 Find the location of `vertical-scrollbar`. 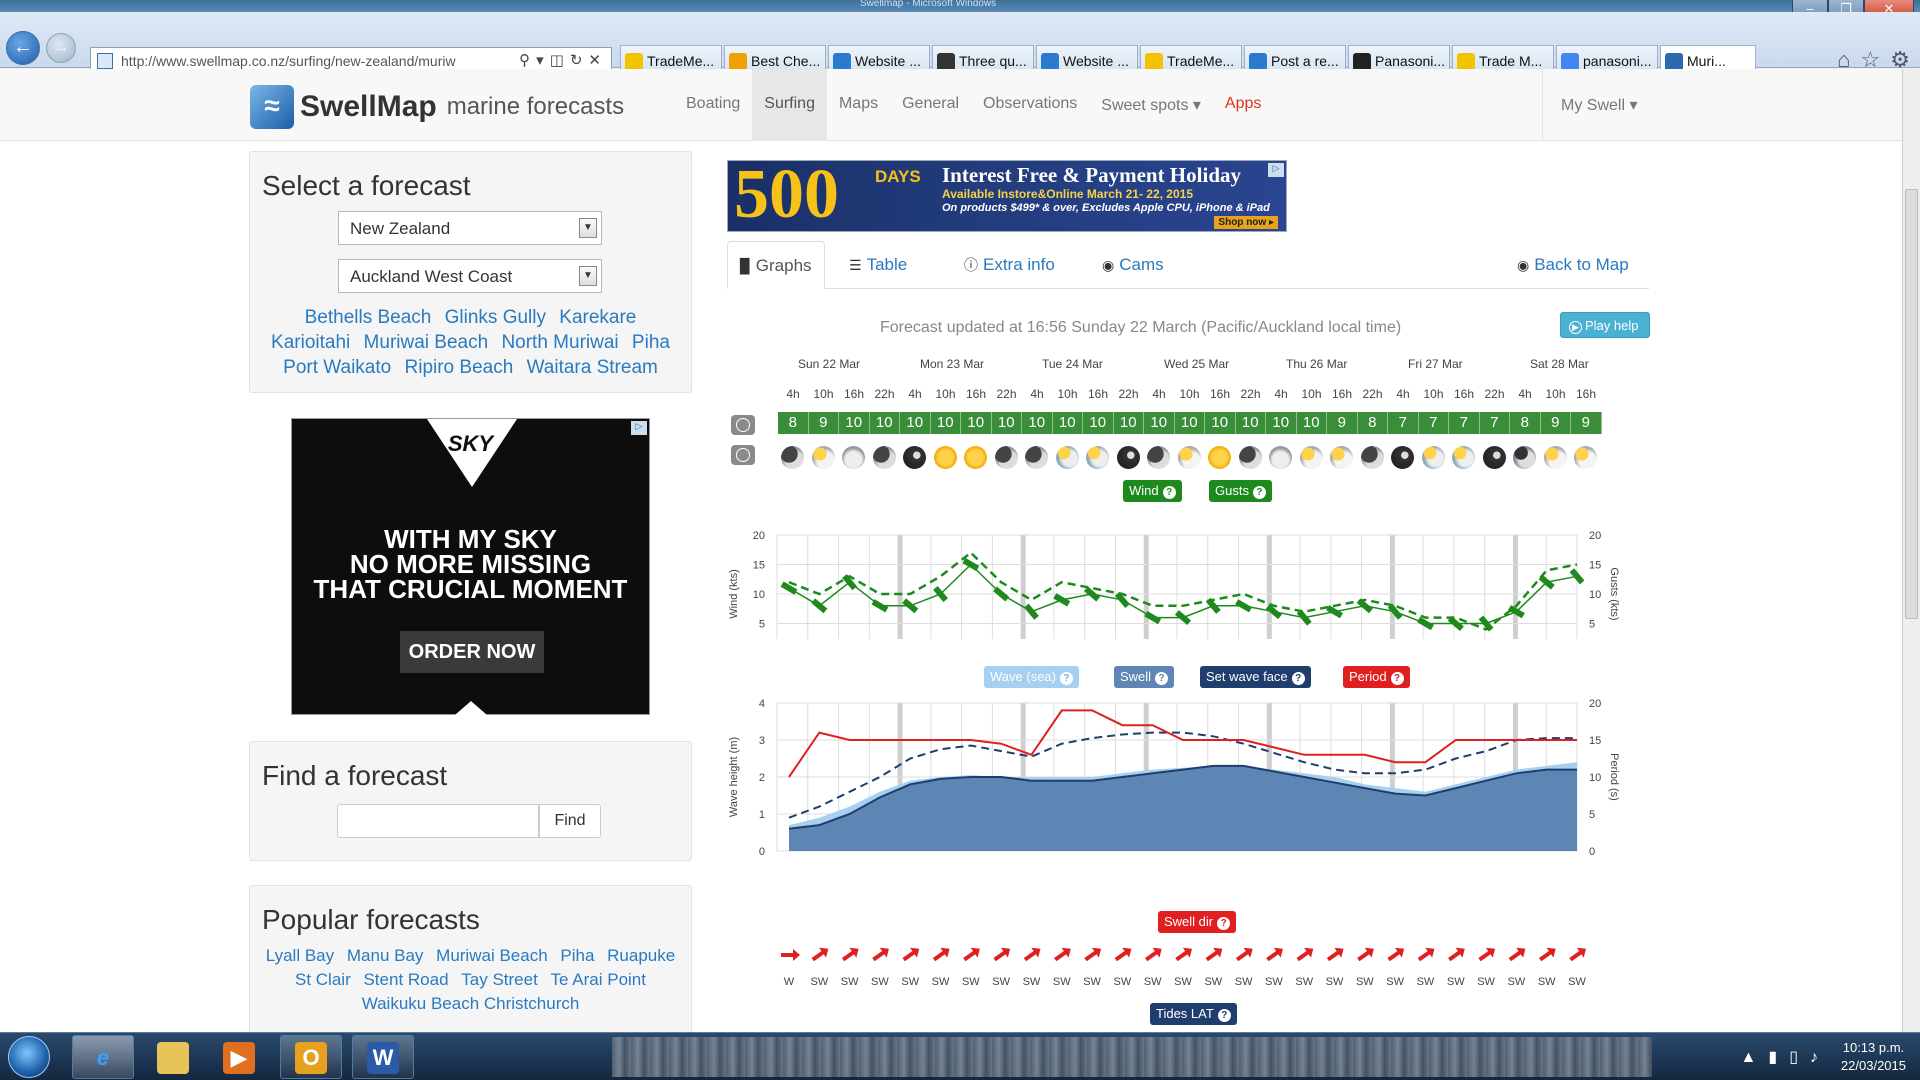

vertical-scrollbar is located at coordinates (1911, 550).